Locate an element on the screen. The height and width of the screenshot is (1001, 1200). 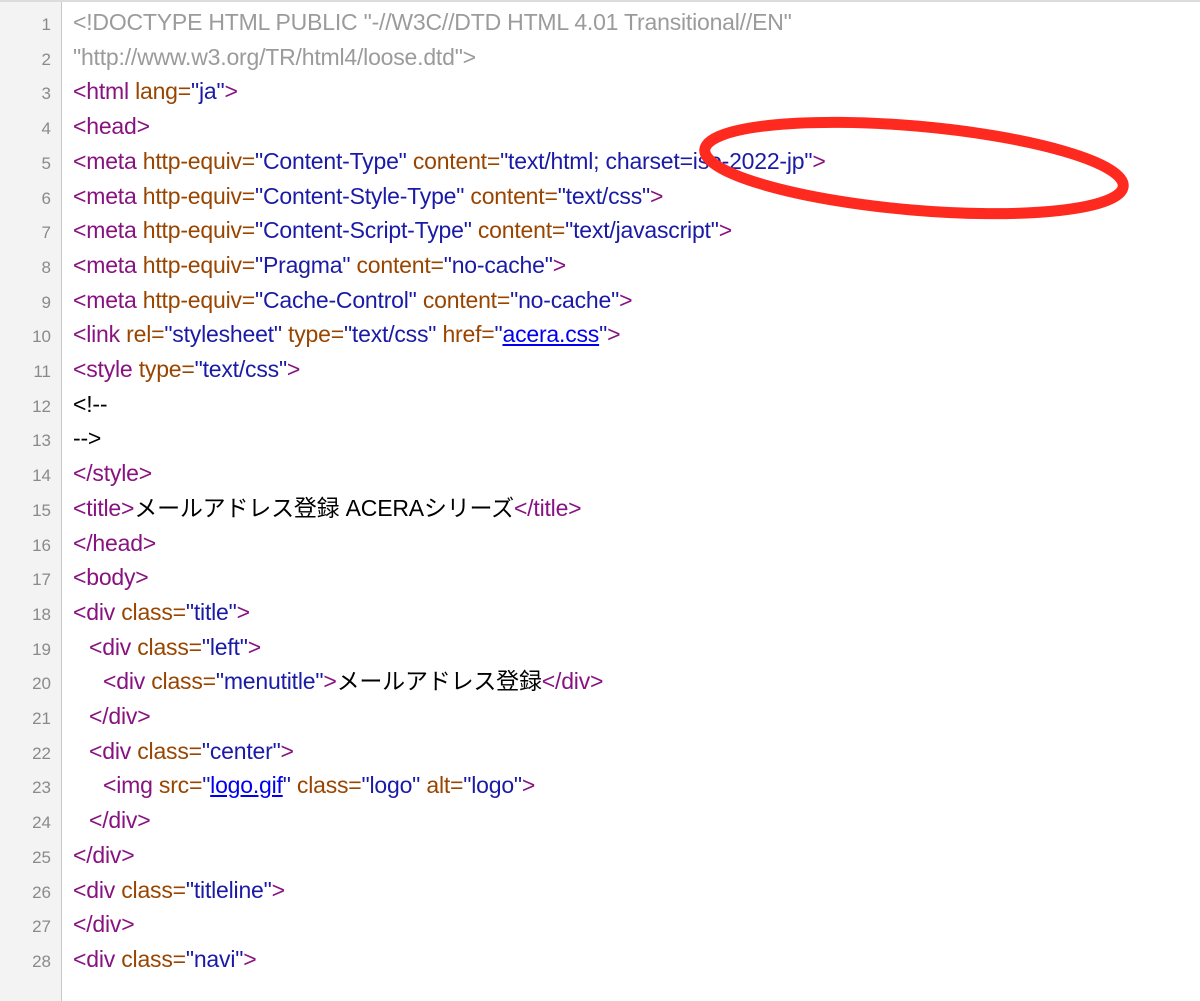
line-number: 11 is located at coordinates (42, 371).